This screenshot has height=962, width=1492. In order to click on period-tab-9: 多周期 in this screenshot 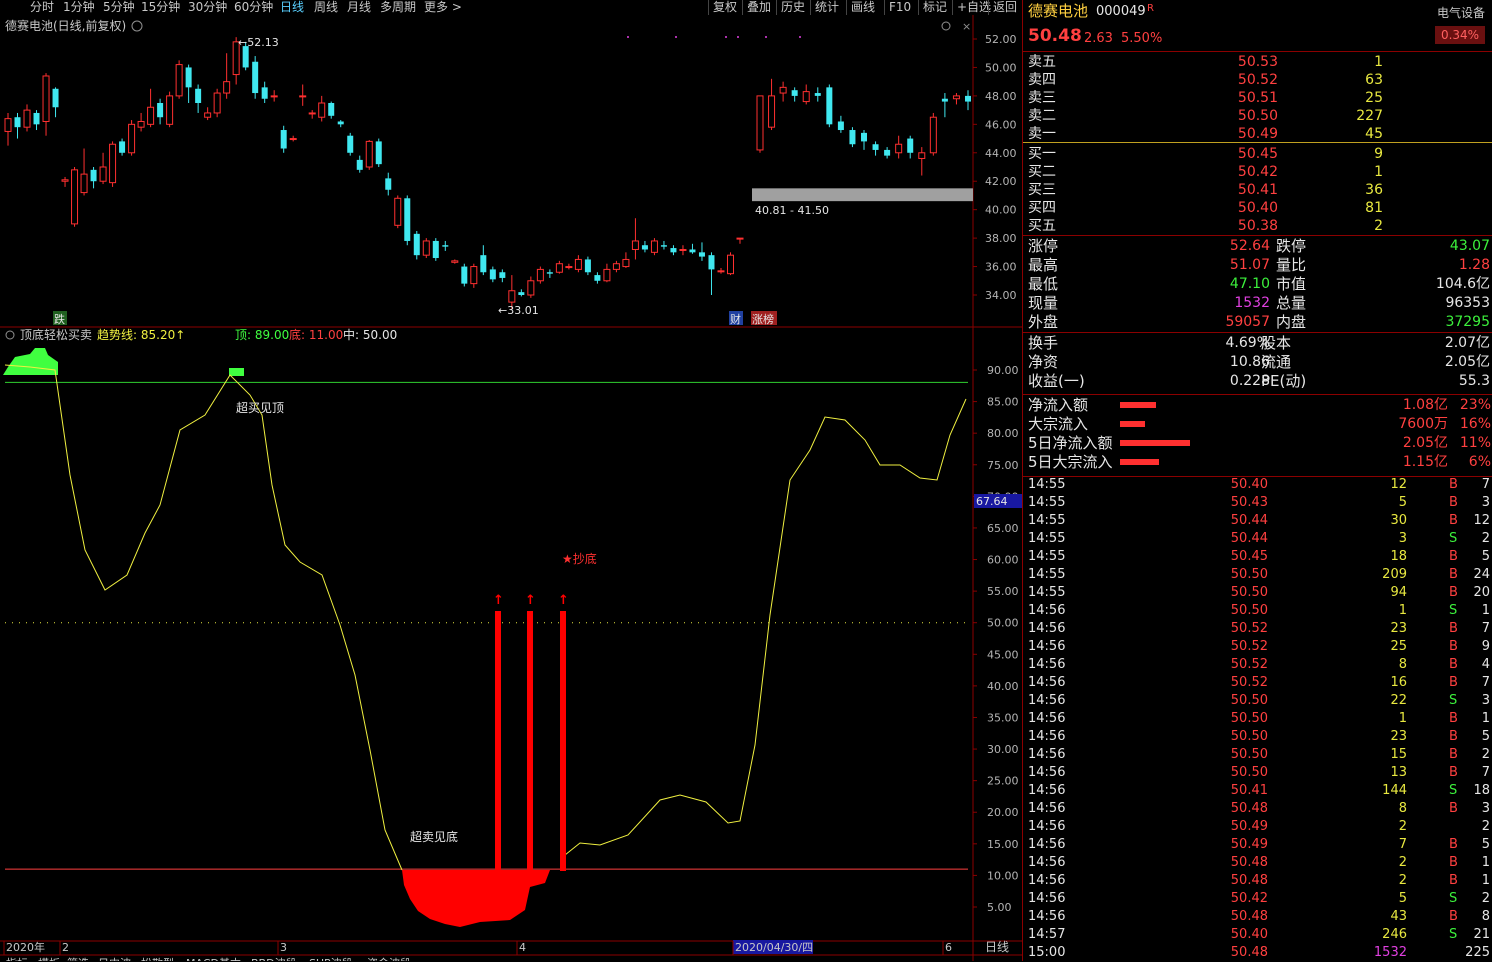, I will do `click(398, 7)`.